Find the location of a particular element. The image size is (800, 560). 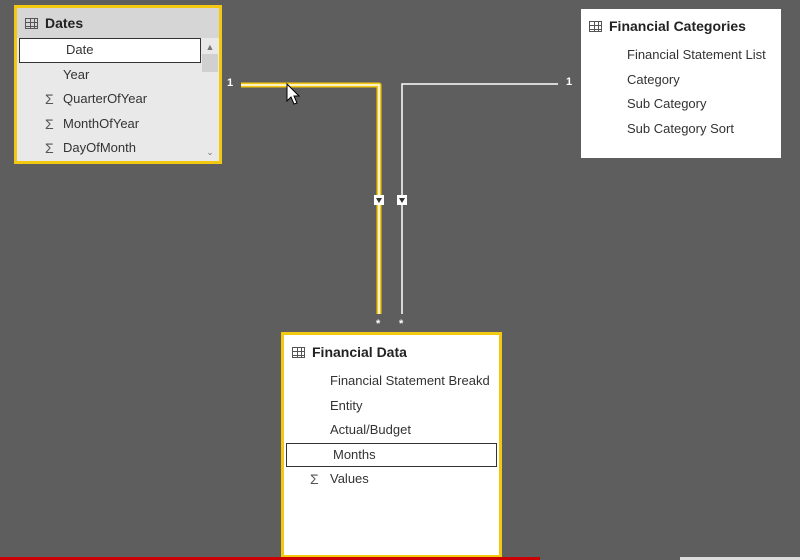

field-label: Category is located at coordinates (653, 79).